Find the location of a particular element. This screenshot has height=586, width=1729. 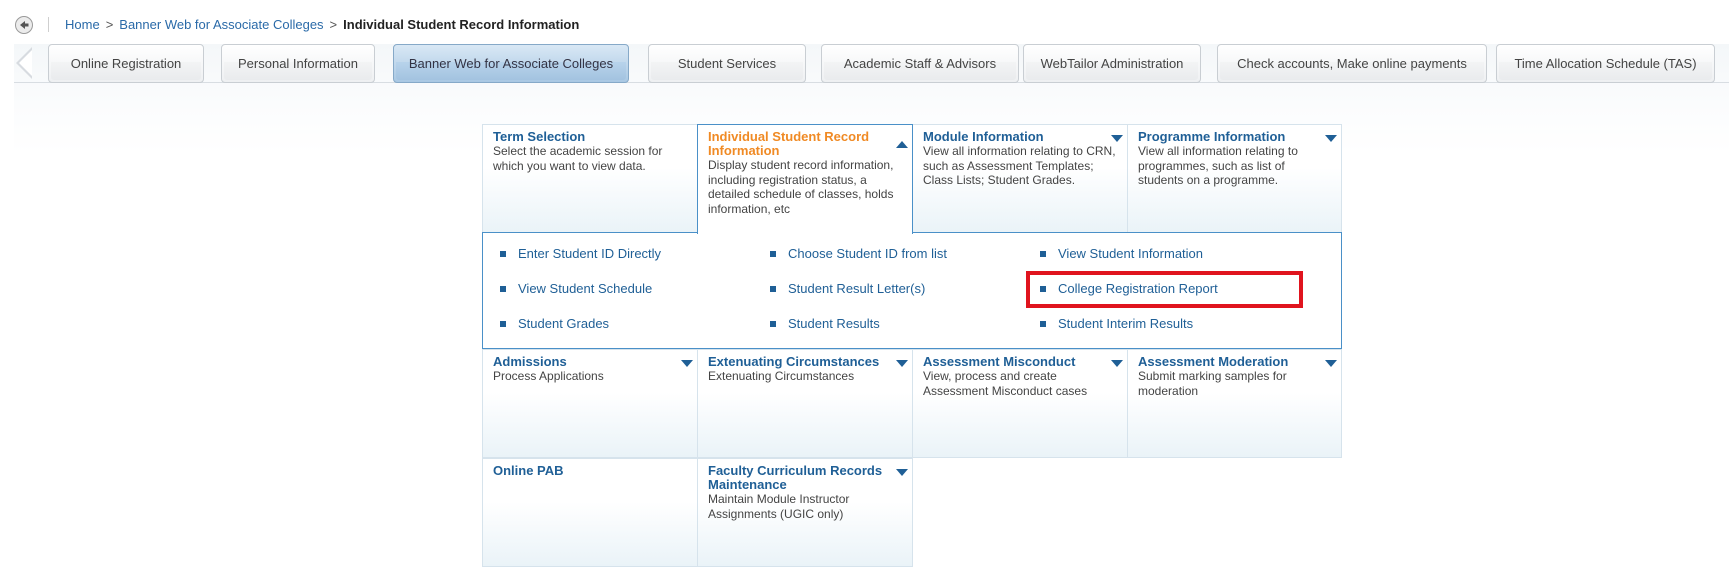

tile-title: Module Information is located at coordinates (983, 136).